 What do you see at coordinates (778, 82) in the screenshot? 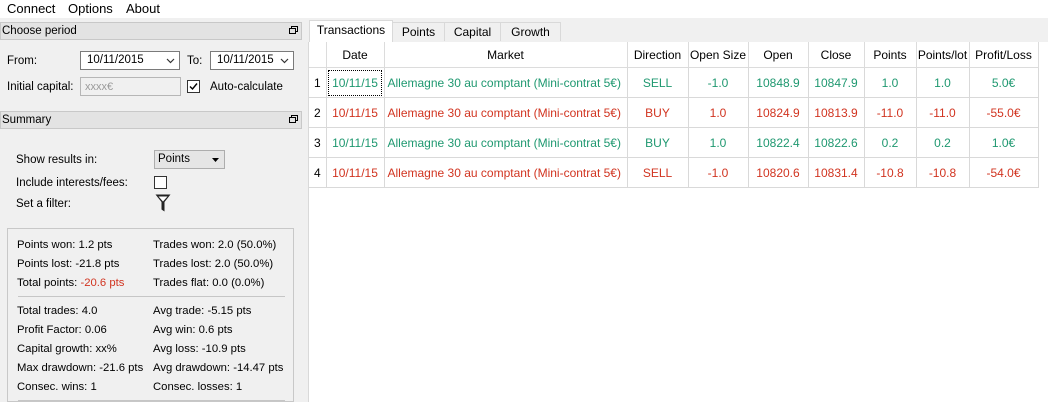
I see `cell-open: 10848.9` at bounding box center [778, 82].